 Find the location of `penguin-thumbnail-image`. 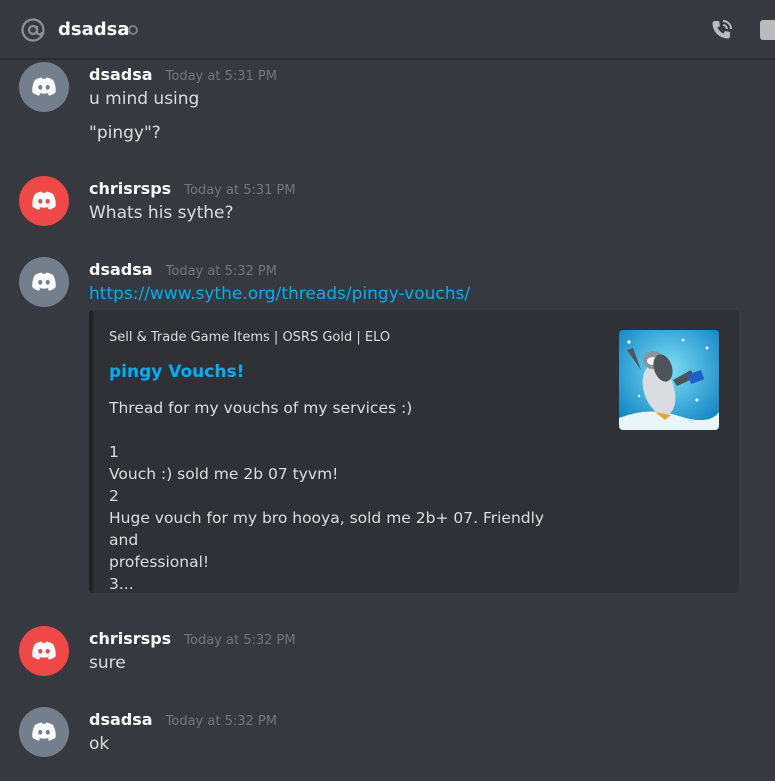

penguin-thumbnail-image is located at coordinates (669, 380).